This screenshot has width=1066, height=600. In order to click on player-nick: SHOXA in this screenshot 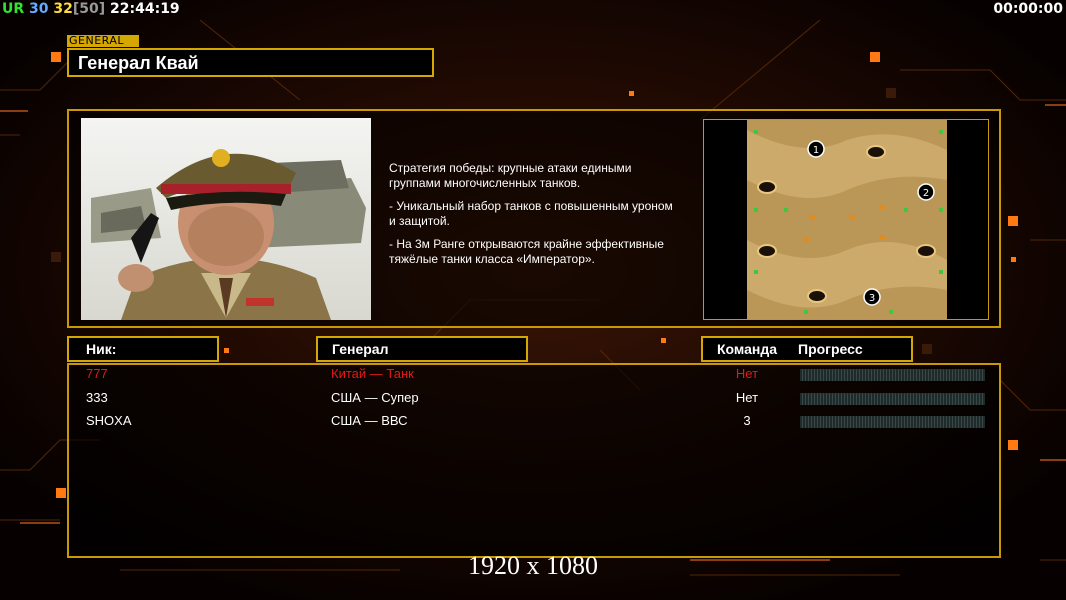, I will do `click(109, 420)`.